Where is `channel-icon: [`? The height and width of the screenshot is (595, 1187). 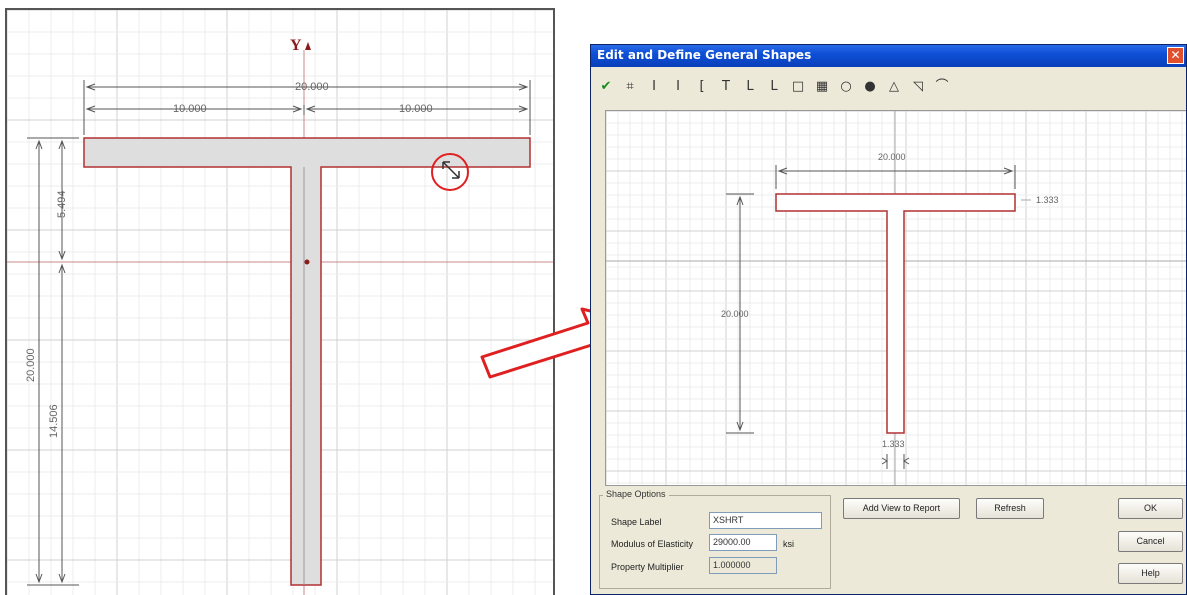 channel-icon: [ is located at coordinates (702, 87).